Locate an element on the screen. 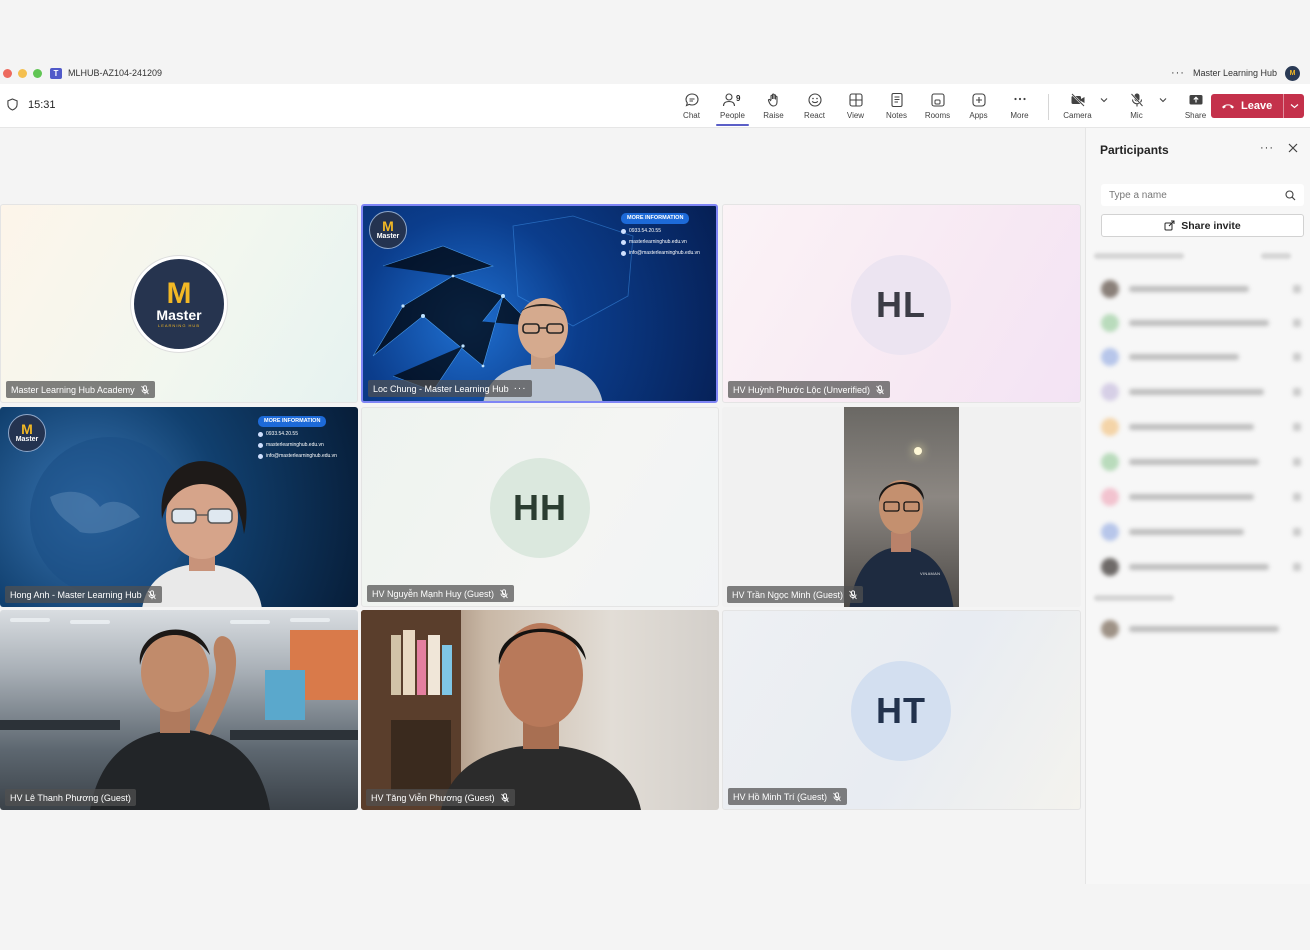 Image resolution: width=1310 pixels, height=950 pixels. close-window-button is located at coordinates (7, 73).